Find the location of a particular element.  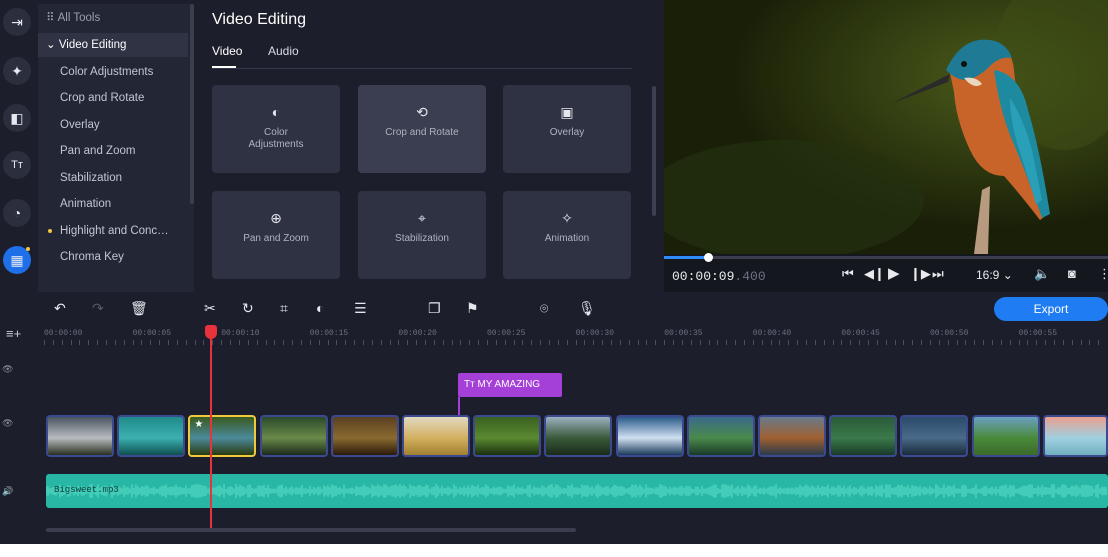

tool-item-animation: Animation is located at coordinates (113, 204).